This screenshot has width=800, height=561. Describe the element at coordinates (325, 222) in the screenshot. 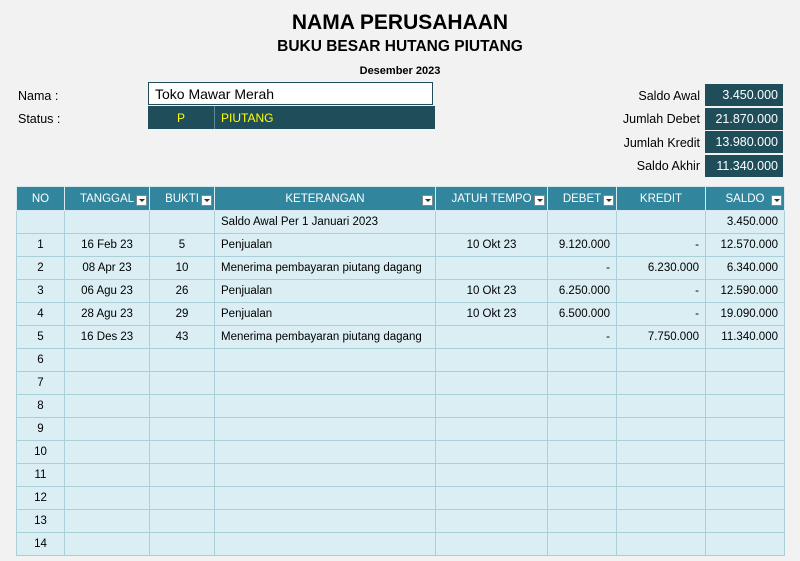

I see `cell-keterangan: Saldo Awal Per 1 Januari 2023` at that location.